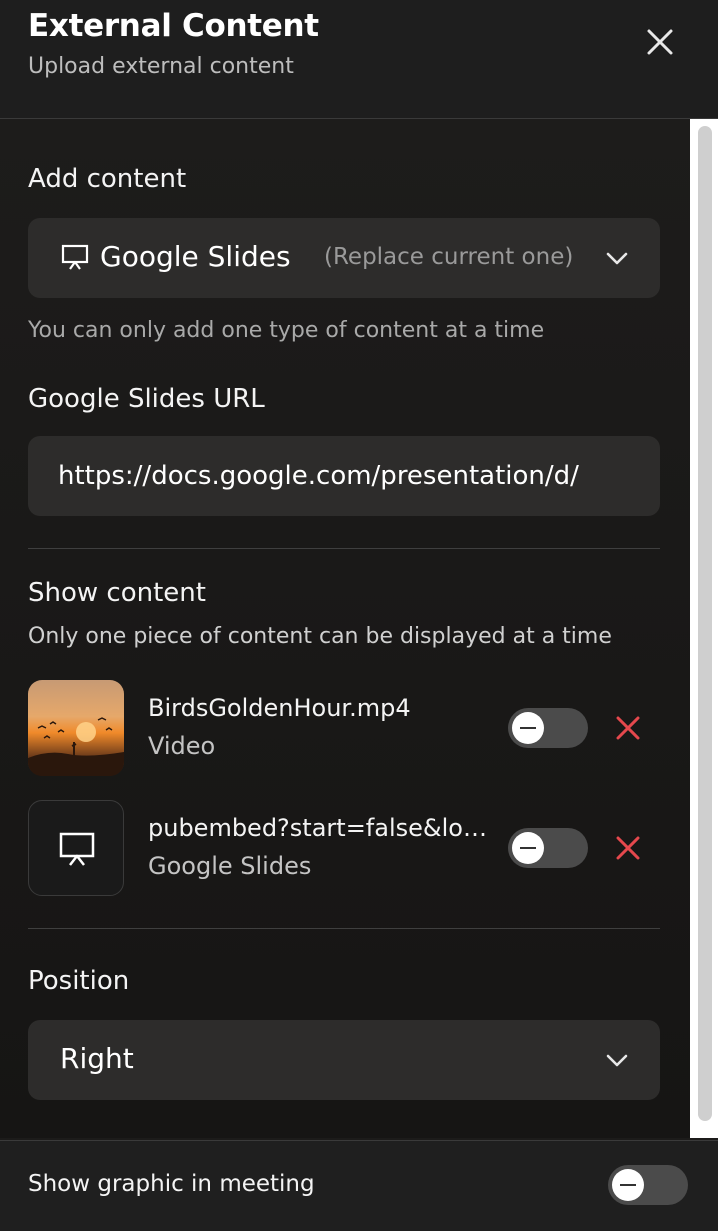  I want to click on video-thumbnail, so click(76, 728).